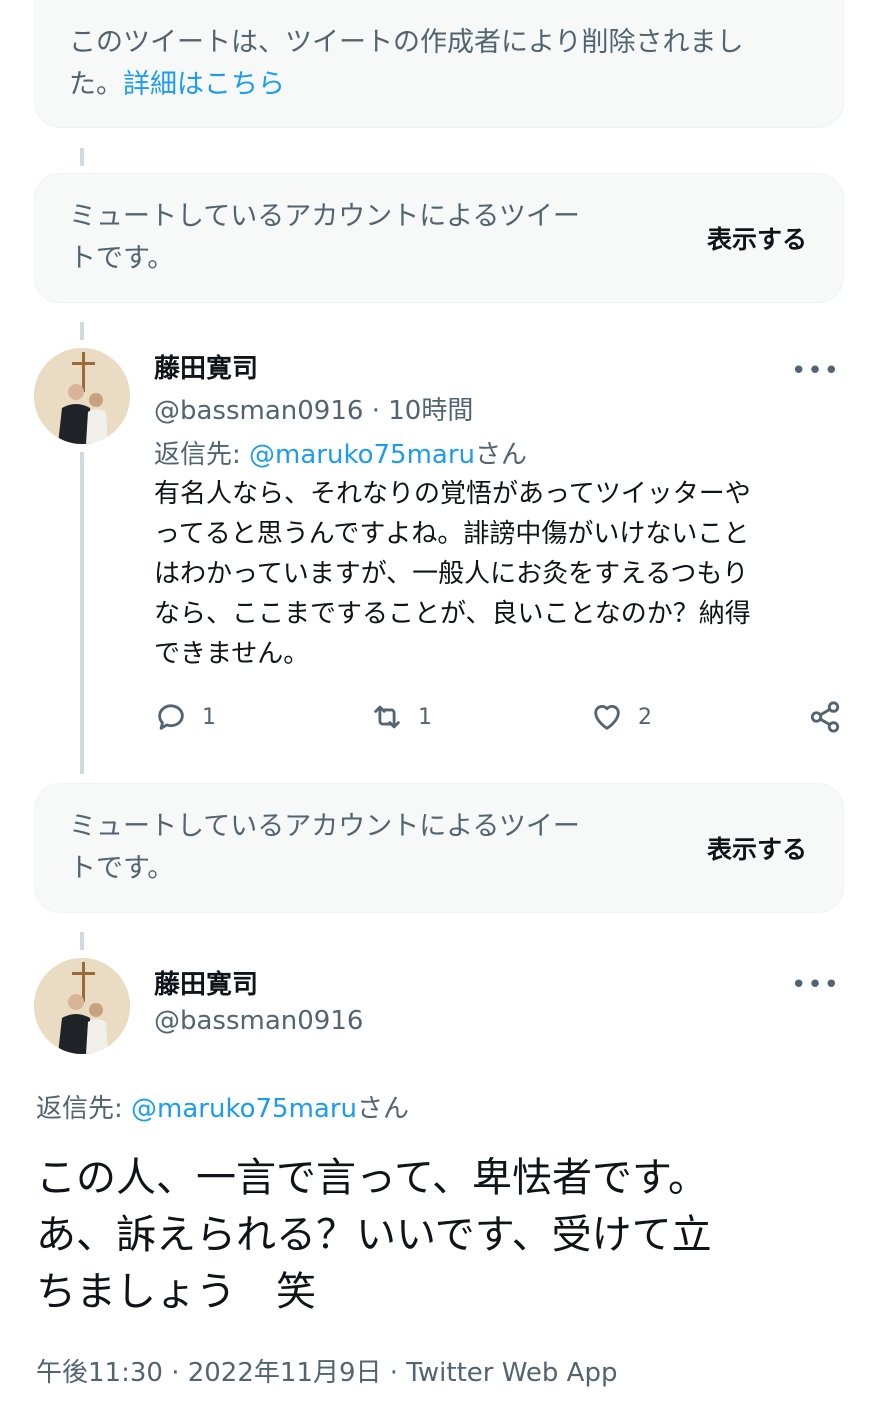 The height and width of the screenshot is (1405, 876). Describe the element at coordinates (387, 717) in the screenshot. I see `retweet-icon` at that location.